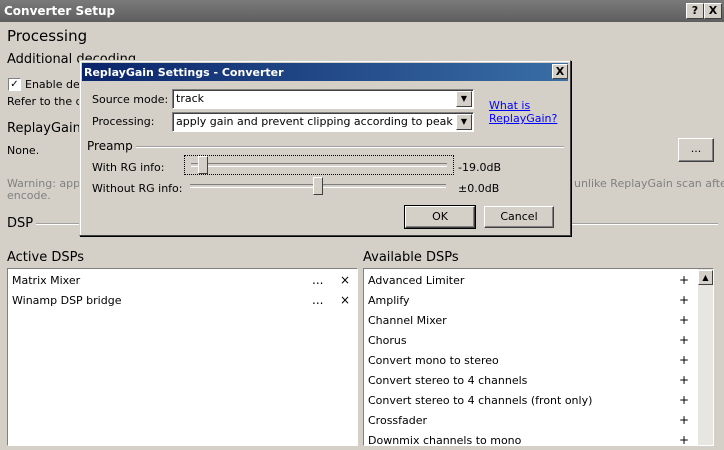  Describe the element at coordinates (55, 84) in the screenshot. I see `enable-decoding-label: Enable dec` at that location.